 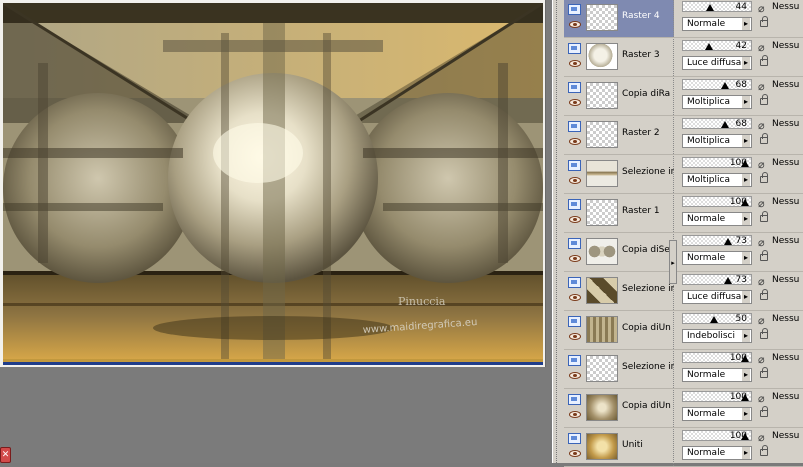 I want to click on layer-name: Raster 4, so click(x=648, y=16).